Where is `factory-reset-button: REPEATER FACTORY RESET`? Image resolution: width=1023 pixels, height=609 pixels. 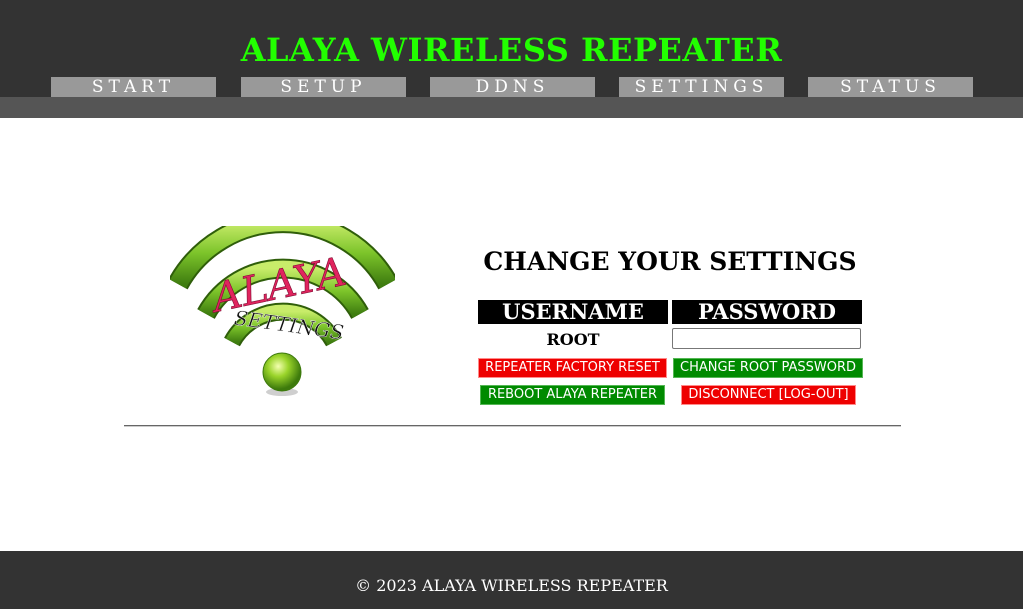 factory-reset-button: REPEATER FACTORY RESET is located at coordinates (572, 368).